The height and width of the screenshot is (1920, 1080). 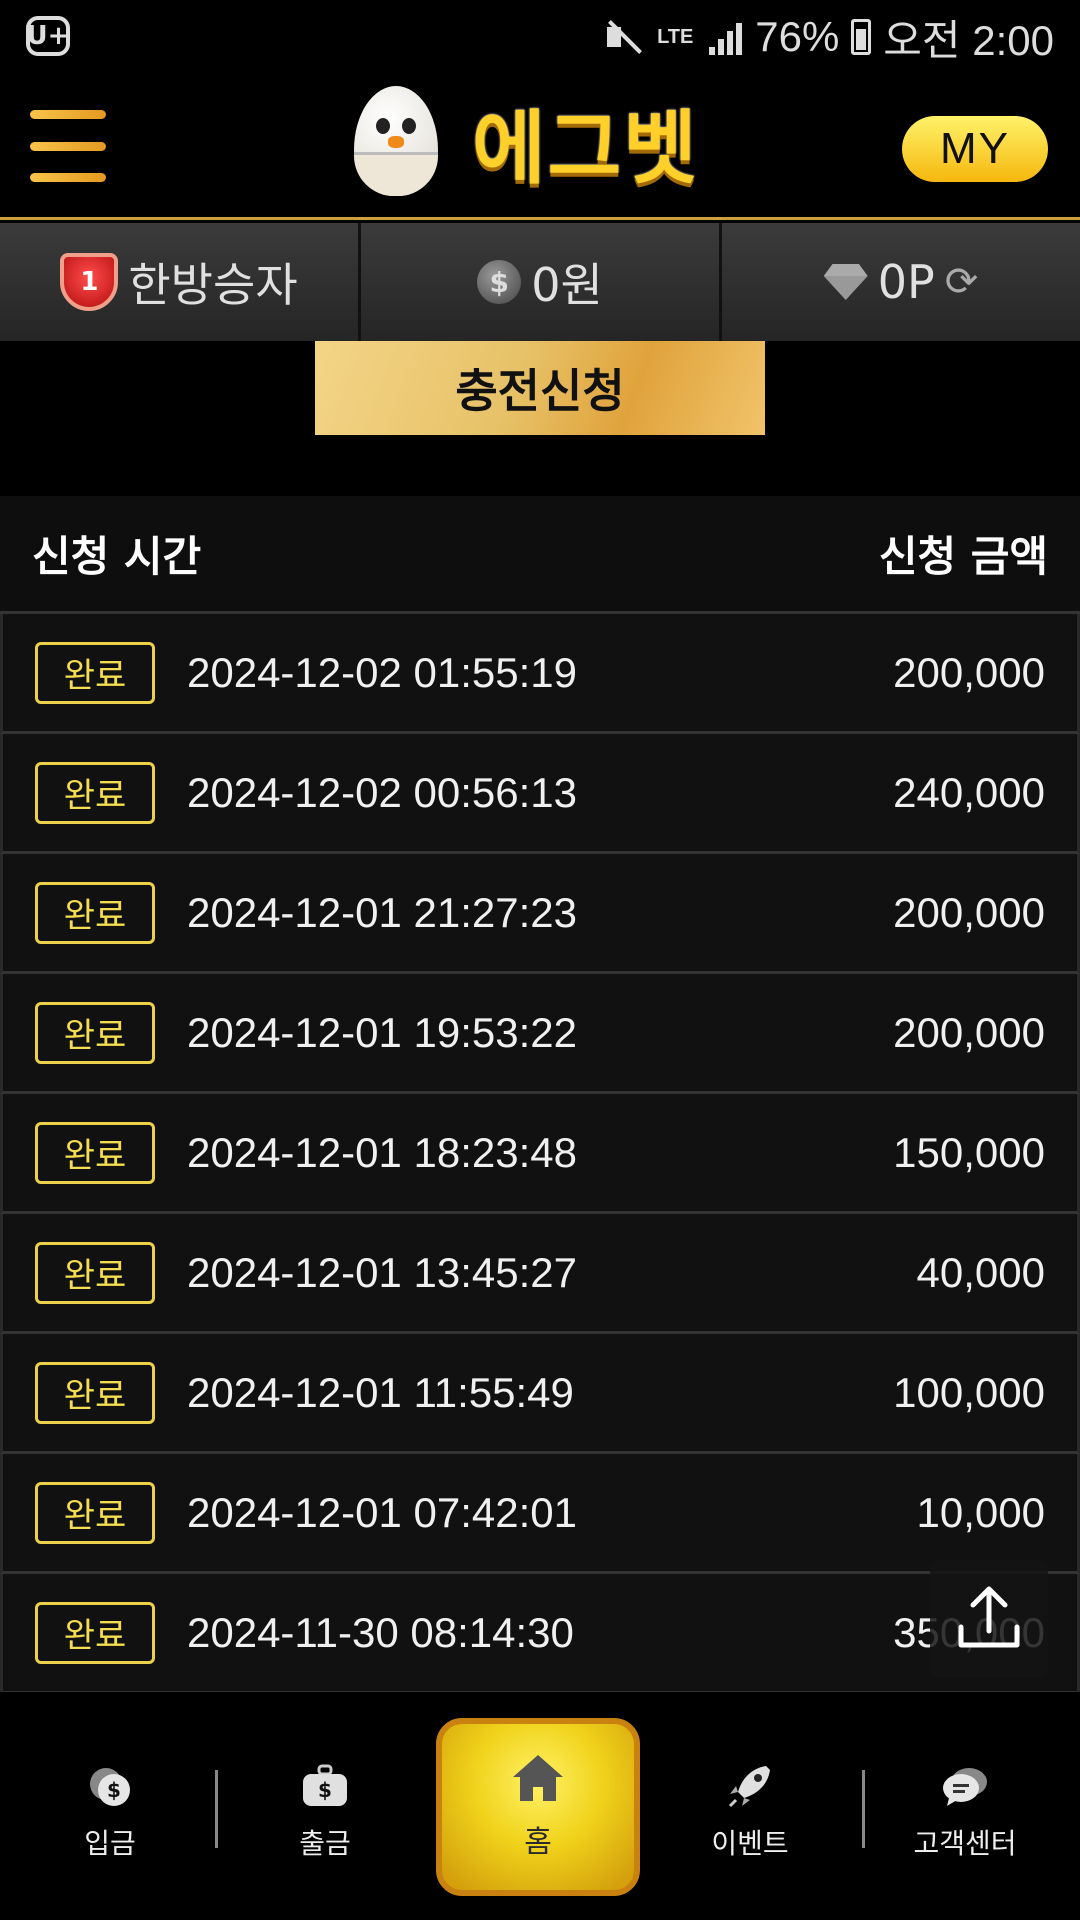 I want to click on table-row: 완료 2024-12-01 07:42:01 10,000, so click(x=540, y=1514).